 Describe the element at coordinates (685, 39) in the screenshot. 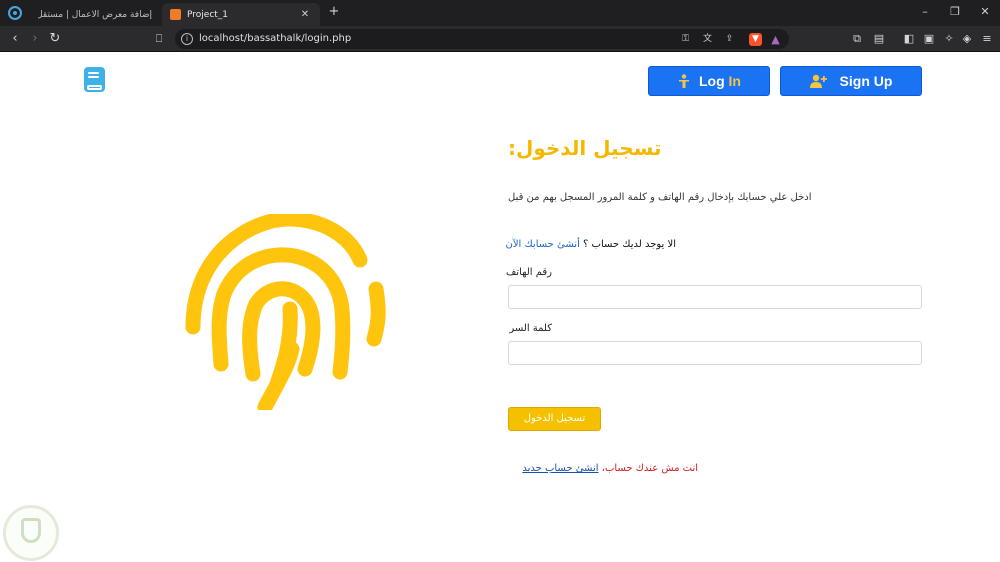

I see `key-icon: ⚿` at that location.